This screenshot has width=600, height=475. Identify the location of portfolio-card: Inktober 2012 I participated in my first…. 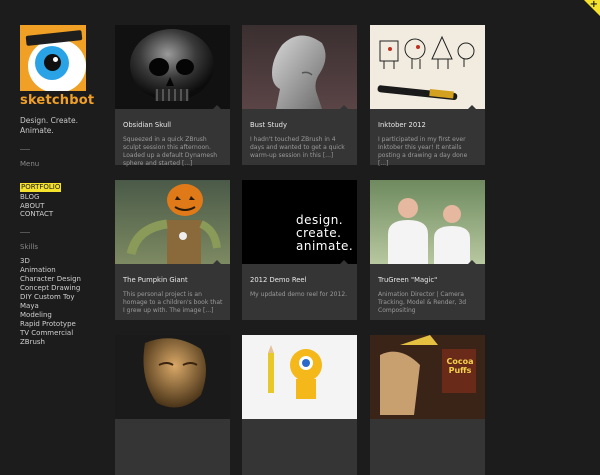
(427, 96).